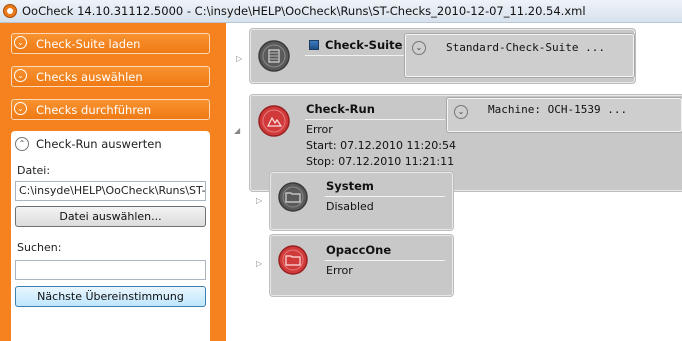 The height and width of the screenshot is (341, 682). I want to click on panel-header: Check-Run auswerten, so click(99, 144).